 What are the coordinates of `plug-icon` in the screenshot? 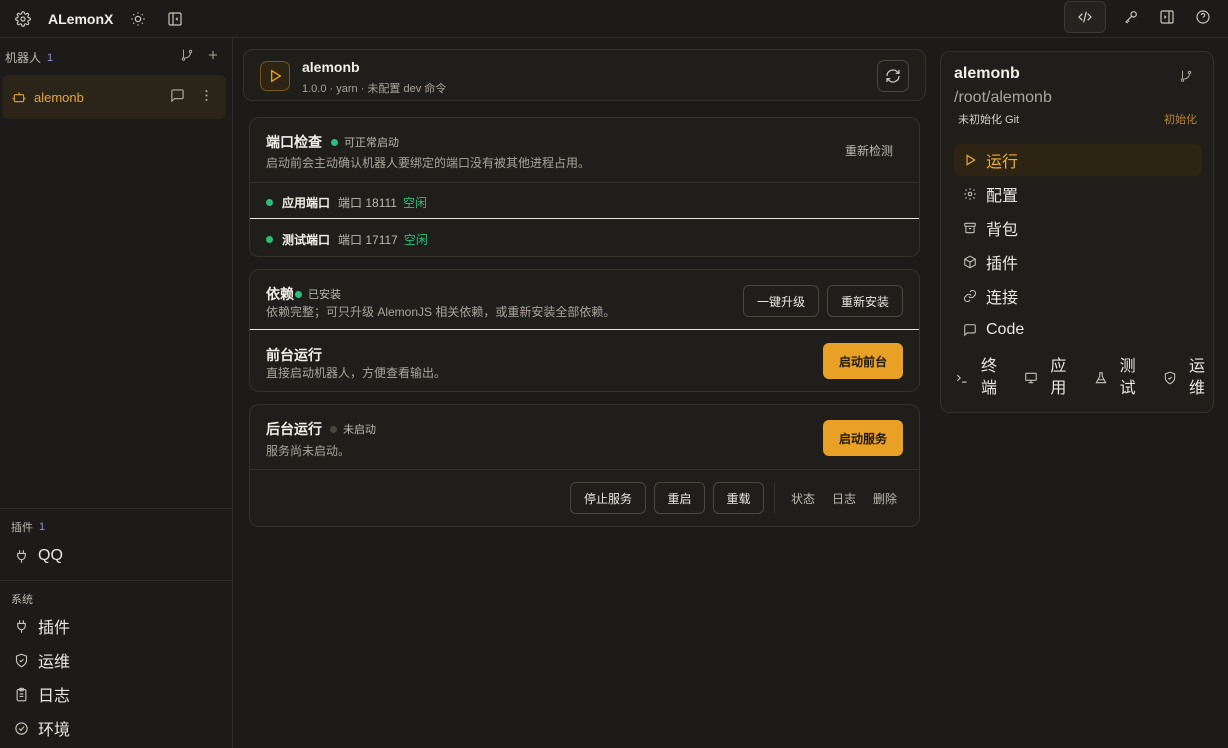 It's located at (21, 626).